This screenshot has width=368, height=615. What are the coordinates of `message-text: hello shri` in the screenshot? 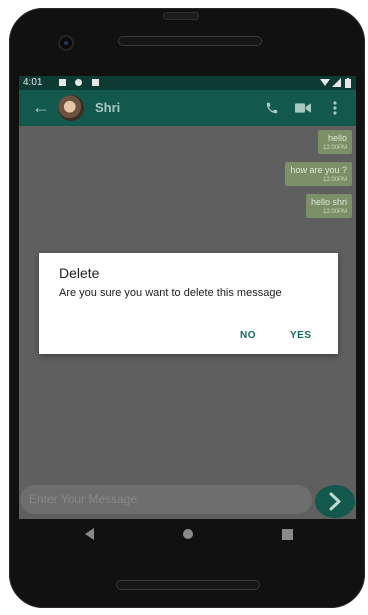 It's located at (328, 202).